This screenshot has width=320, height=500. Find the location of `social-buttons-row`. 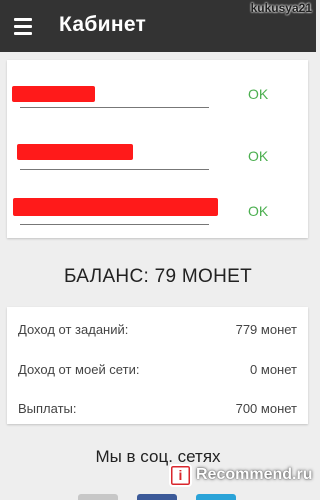

social-buttons-row is located at coordinates (158, 497).